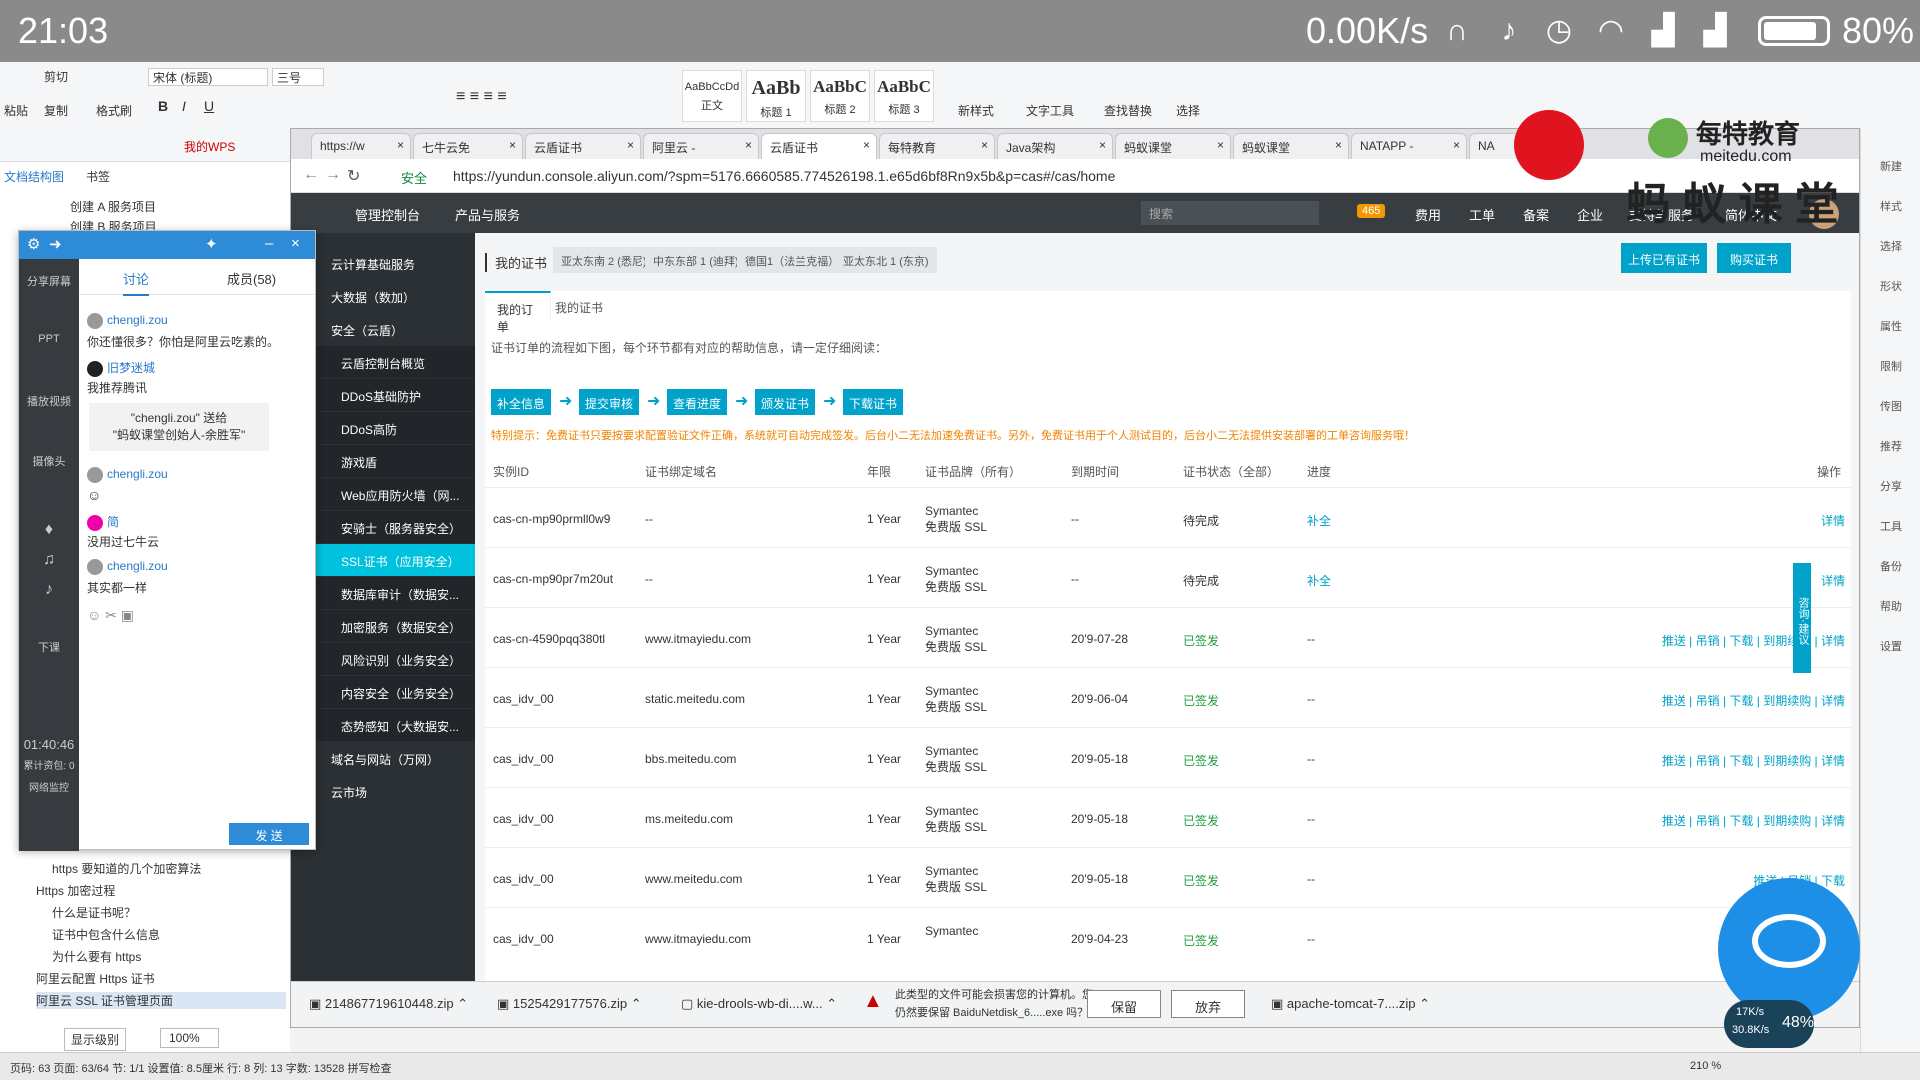 The image size is (1920, 1080). Describe the element at coordinates (110, 615) in the screenshot. I see `chat-input-tools: ☺ ✂ ▣` at that location.